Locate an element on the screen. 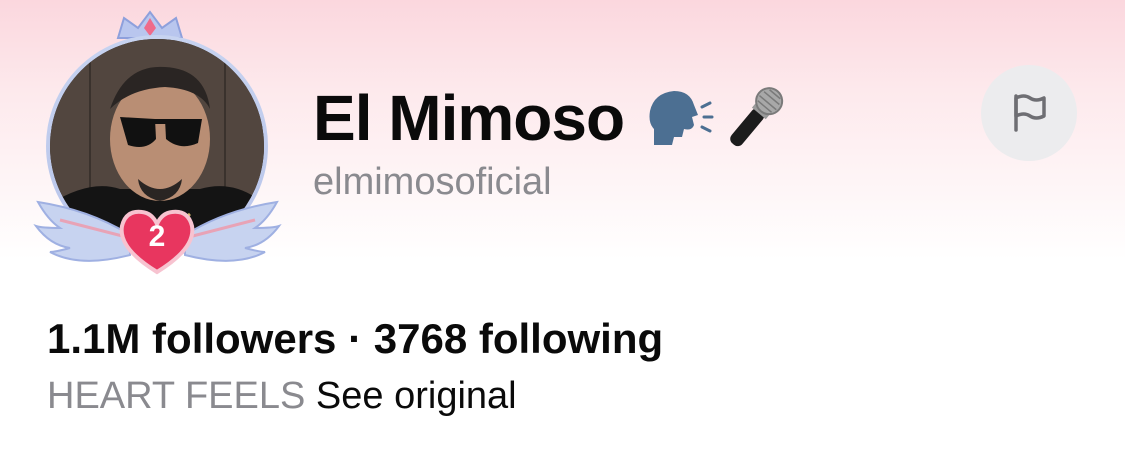  badge-level-number: 2 is located at coordinates (157, 236).